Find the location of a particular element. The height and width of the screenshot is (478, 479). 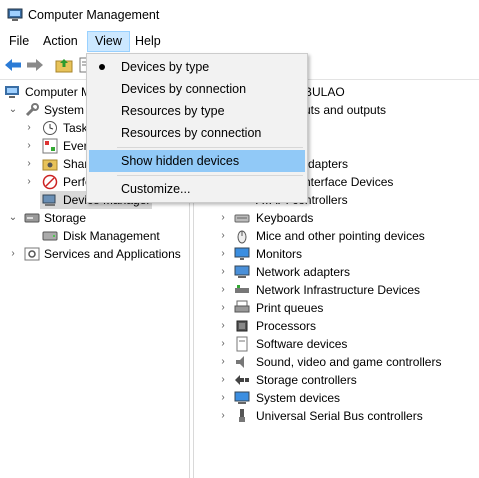

tree-label: Storage controllers is located at coordinates (306, 380).